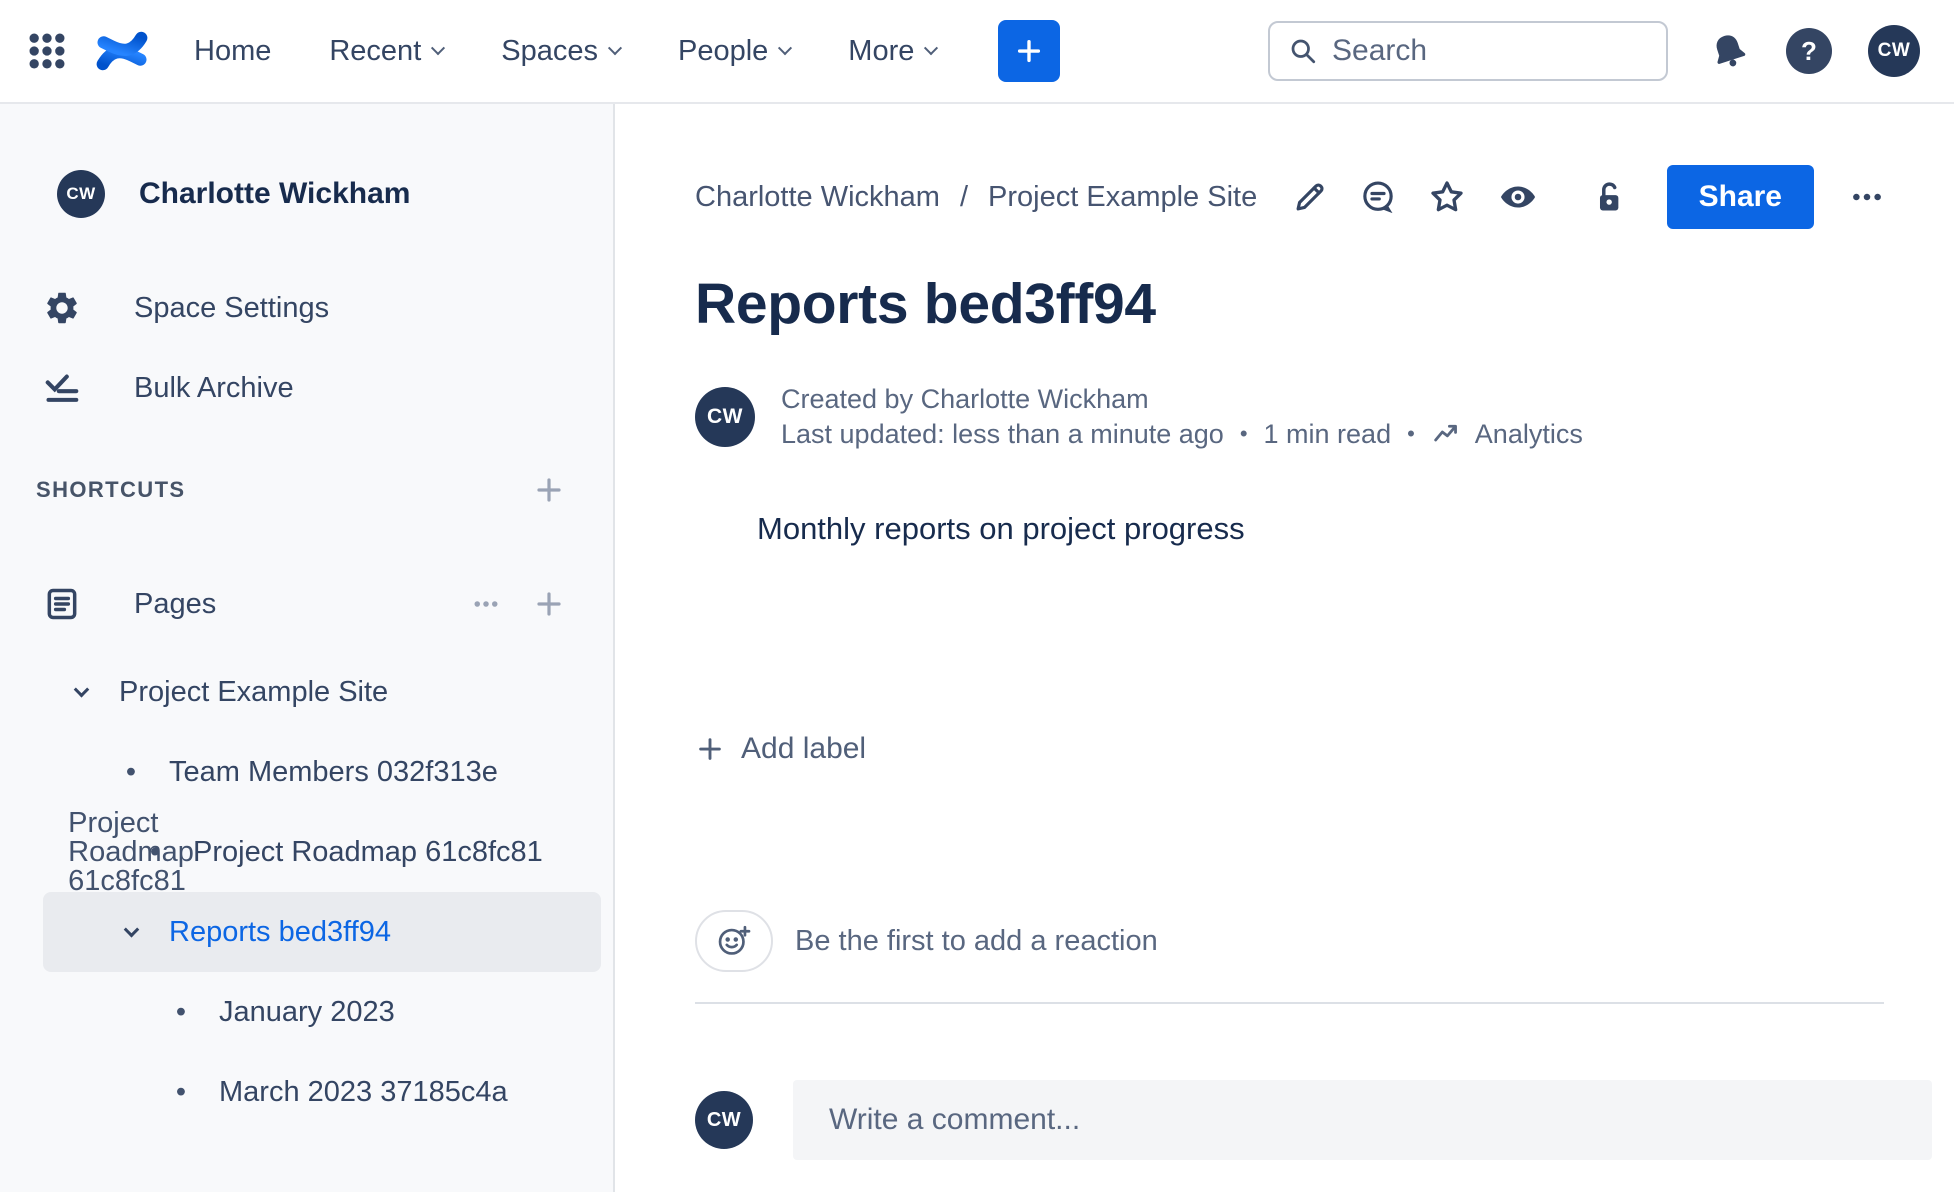  What do you see at coordinates (307, 1011) in the screenshot?
I see `tree-item-label: January 2023` at bounding box center [307, 1011].